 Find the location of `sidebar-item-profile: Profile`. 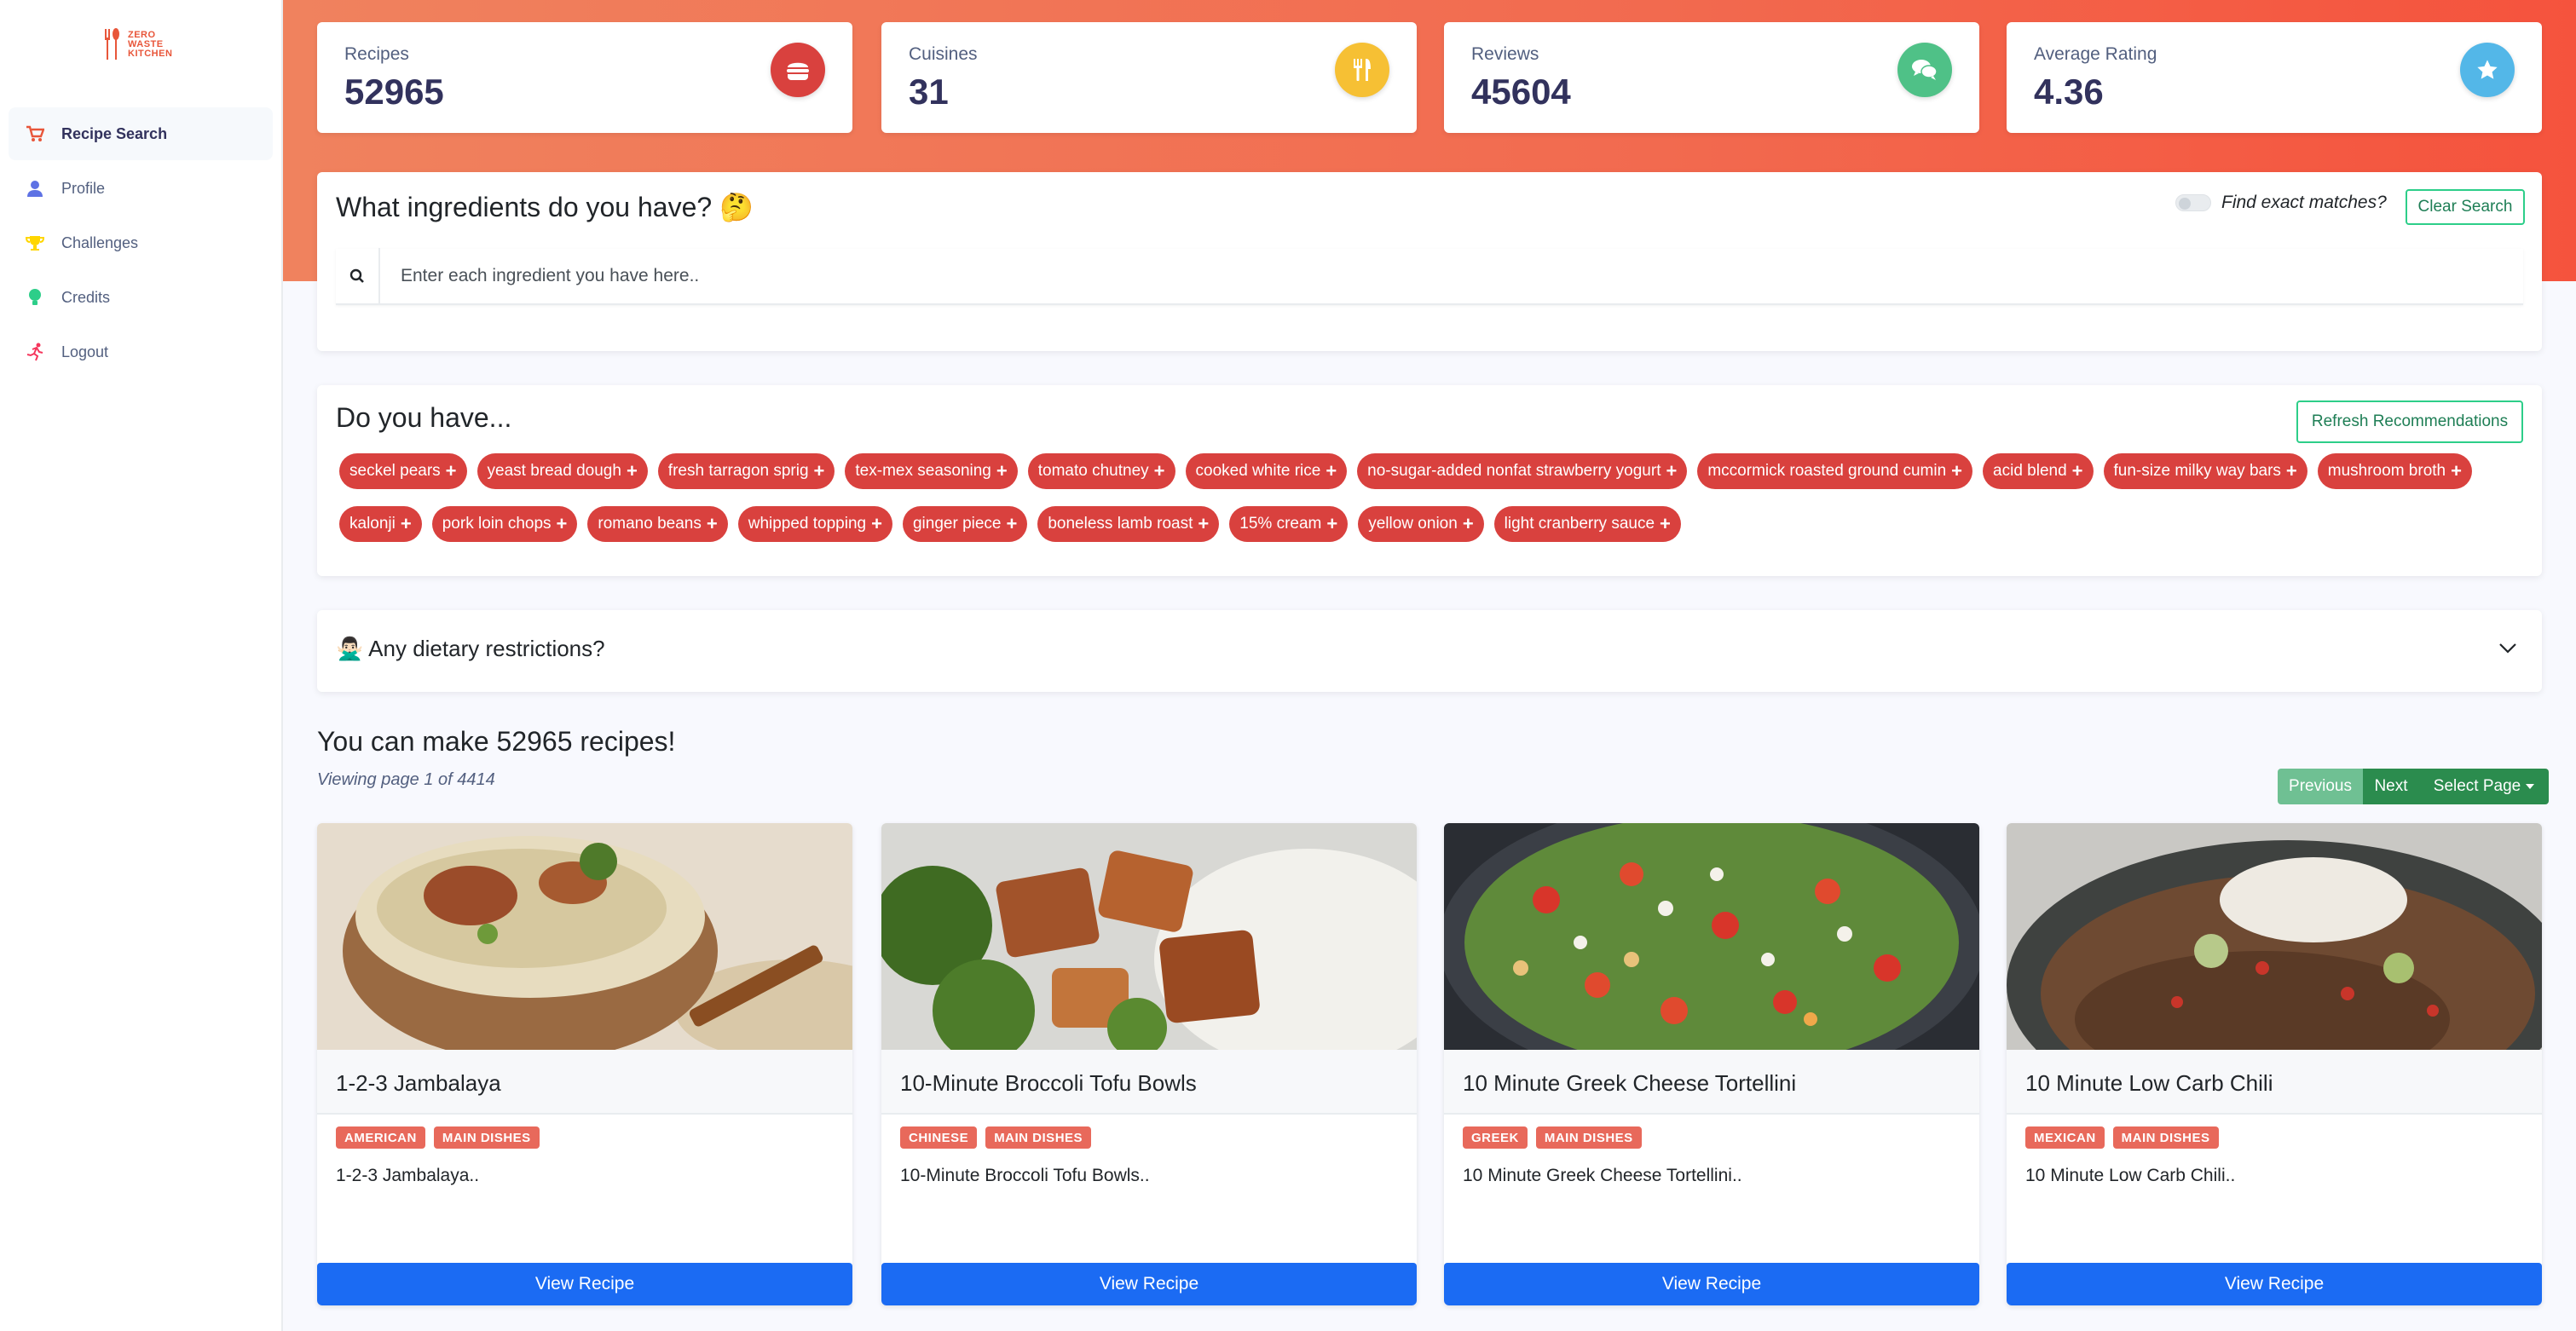

sidebar-item-profile: Profile is located at coordinates (141, 188).